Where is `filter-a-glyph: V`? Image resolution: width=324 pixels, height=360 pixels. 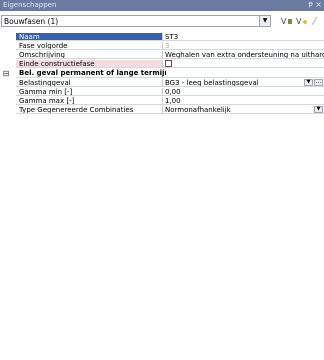
filter-a-glyph: V is located at coordinates (284, 21).